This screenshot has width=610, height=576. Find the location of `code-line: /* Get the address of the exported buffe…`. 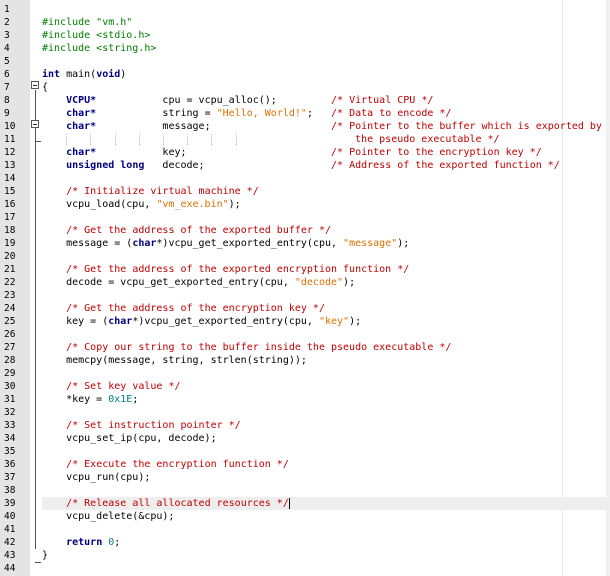

code-line: /* Get the address of the exported buffe… is located at coordinates (326, 230).